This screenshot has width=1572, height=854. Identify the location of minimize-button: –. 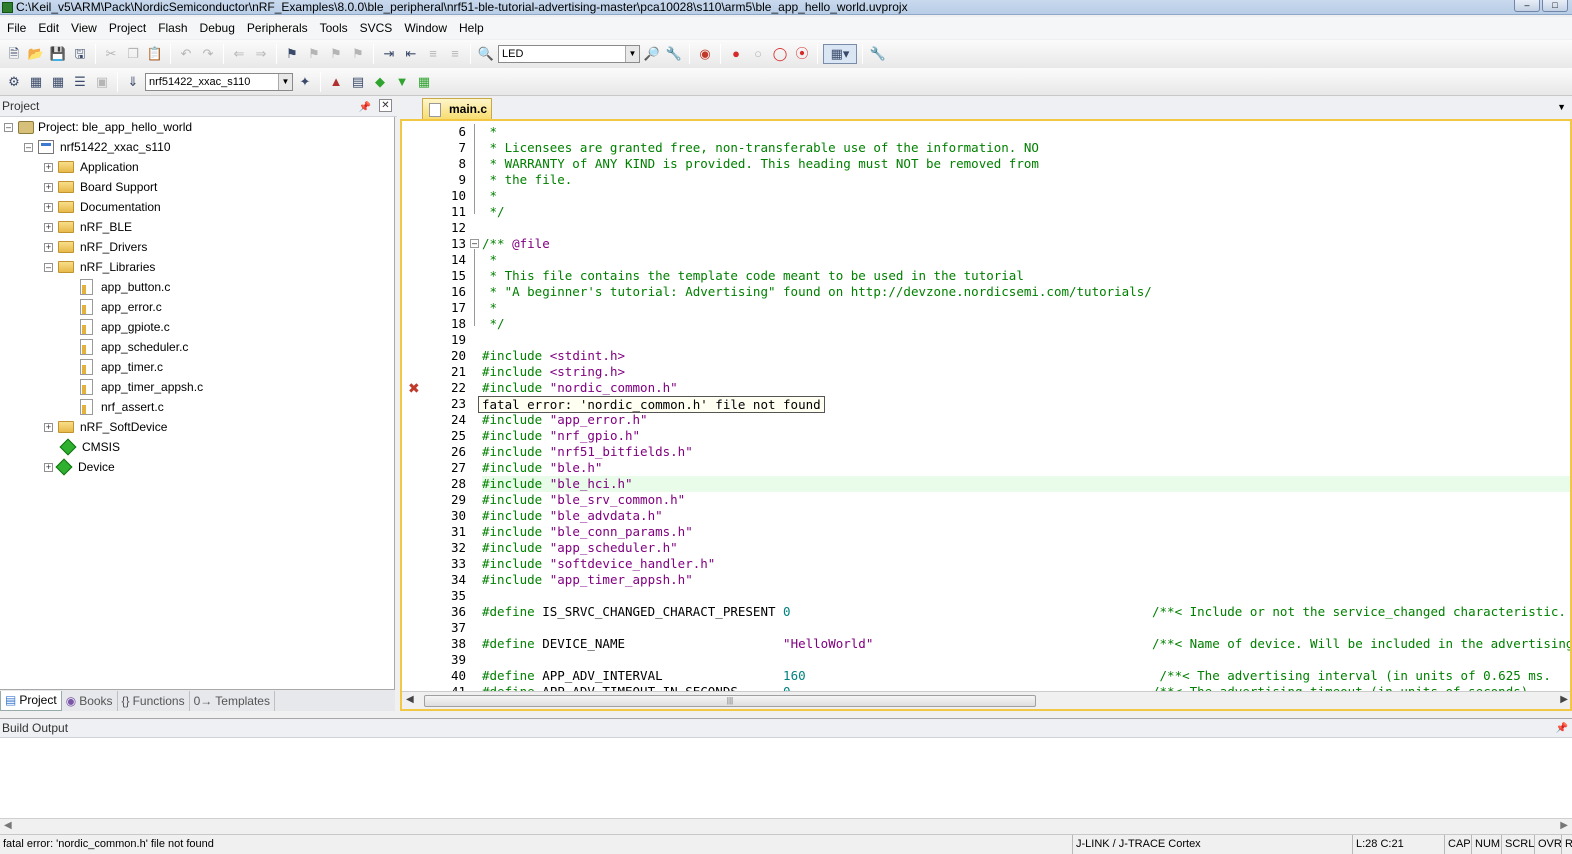
(1527, 6).